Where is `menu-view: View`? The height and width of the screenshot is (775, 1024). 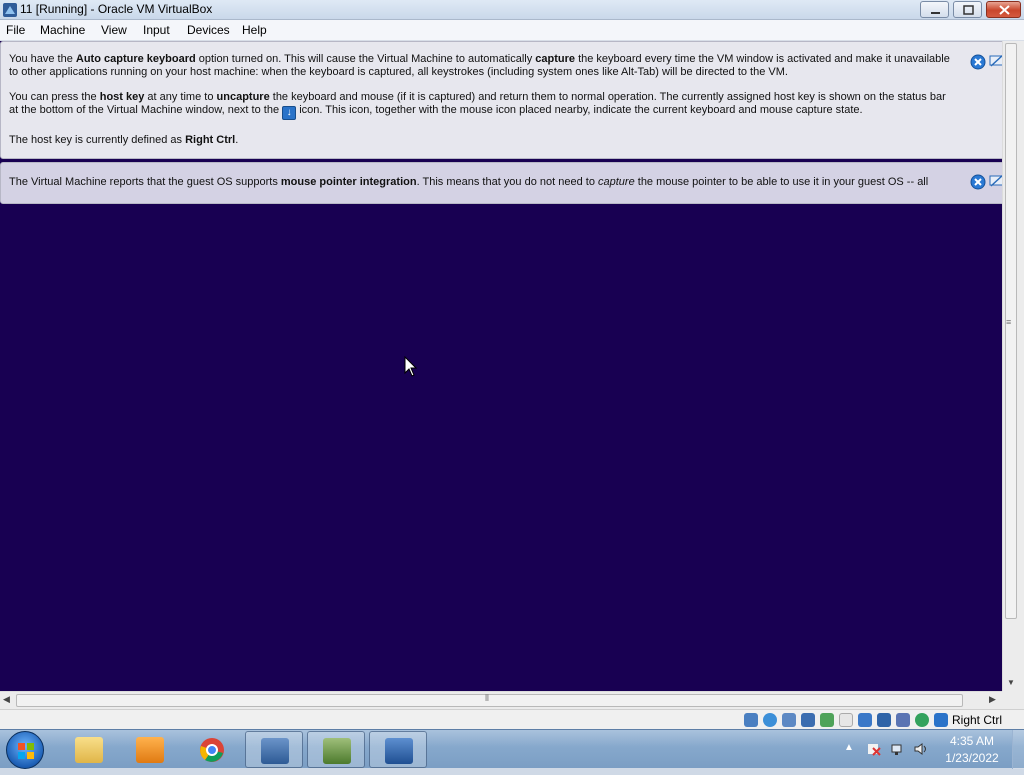
menu-view: View is located at coordinates (114, 30).